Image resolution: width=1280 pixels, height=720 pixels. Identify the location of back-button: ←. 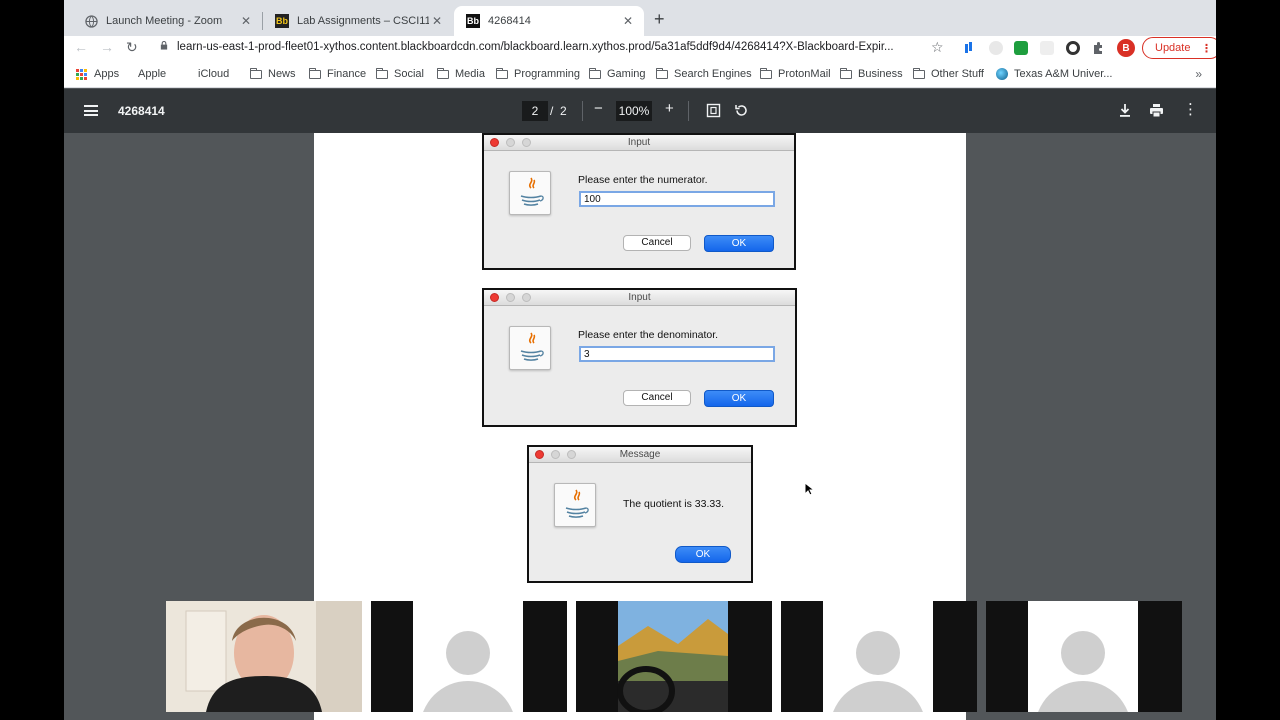
(81, 47).